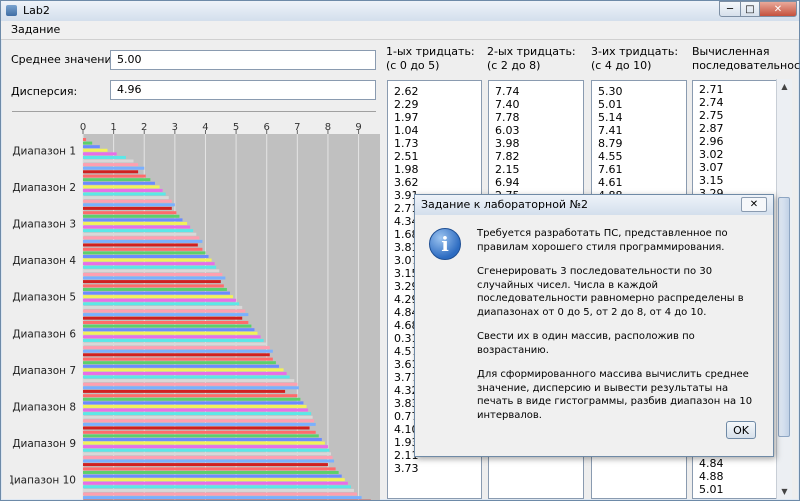 The image size is (800, 501). What do you see at coordinates (539, 169) in the screenshot?
I see `list-value: 2.15` at bounding box center [539, 169].